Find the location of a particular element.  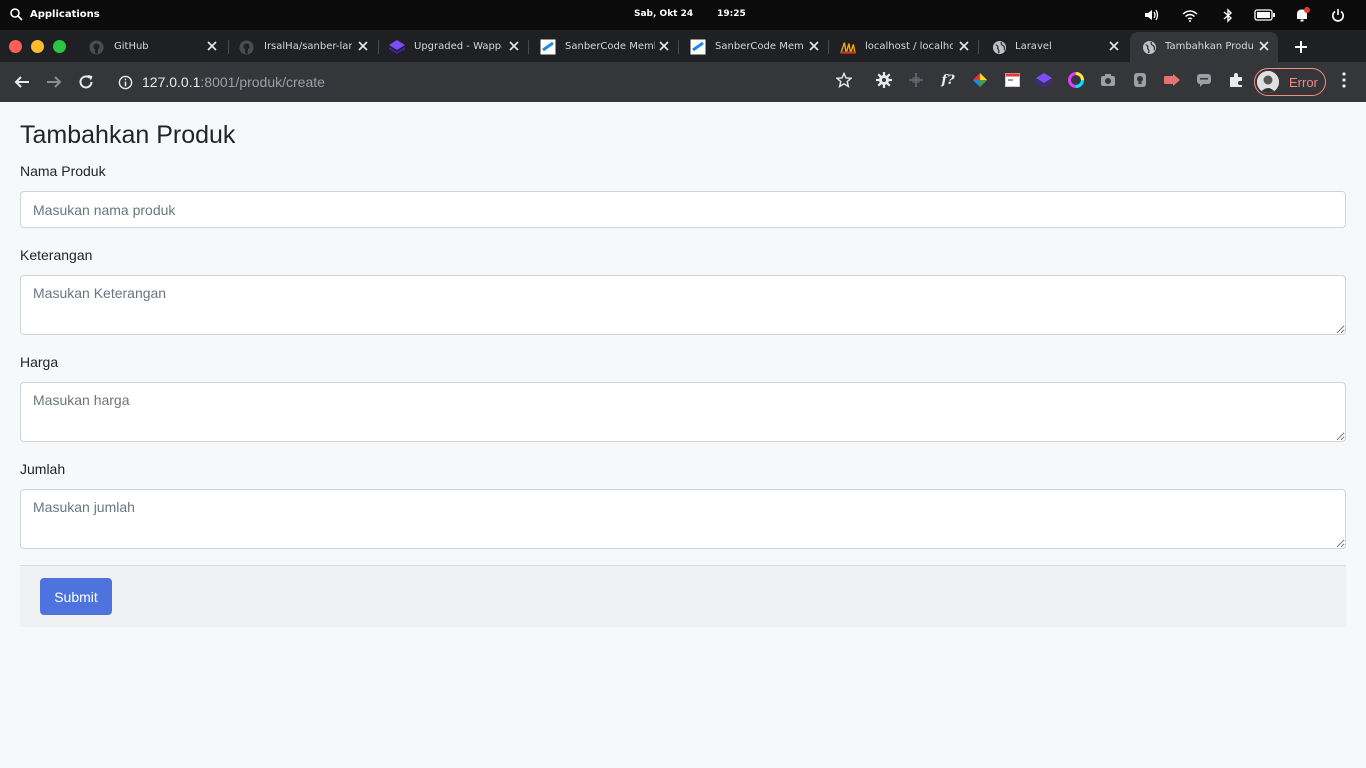

reload-button is located at coordinates (86, 82).